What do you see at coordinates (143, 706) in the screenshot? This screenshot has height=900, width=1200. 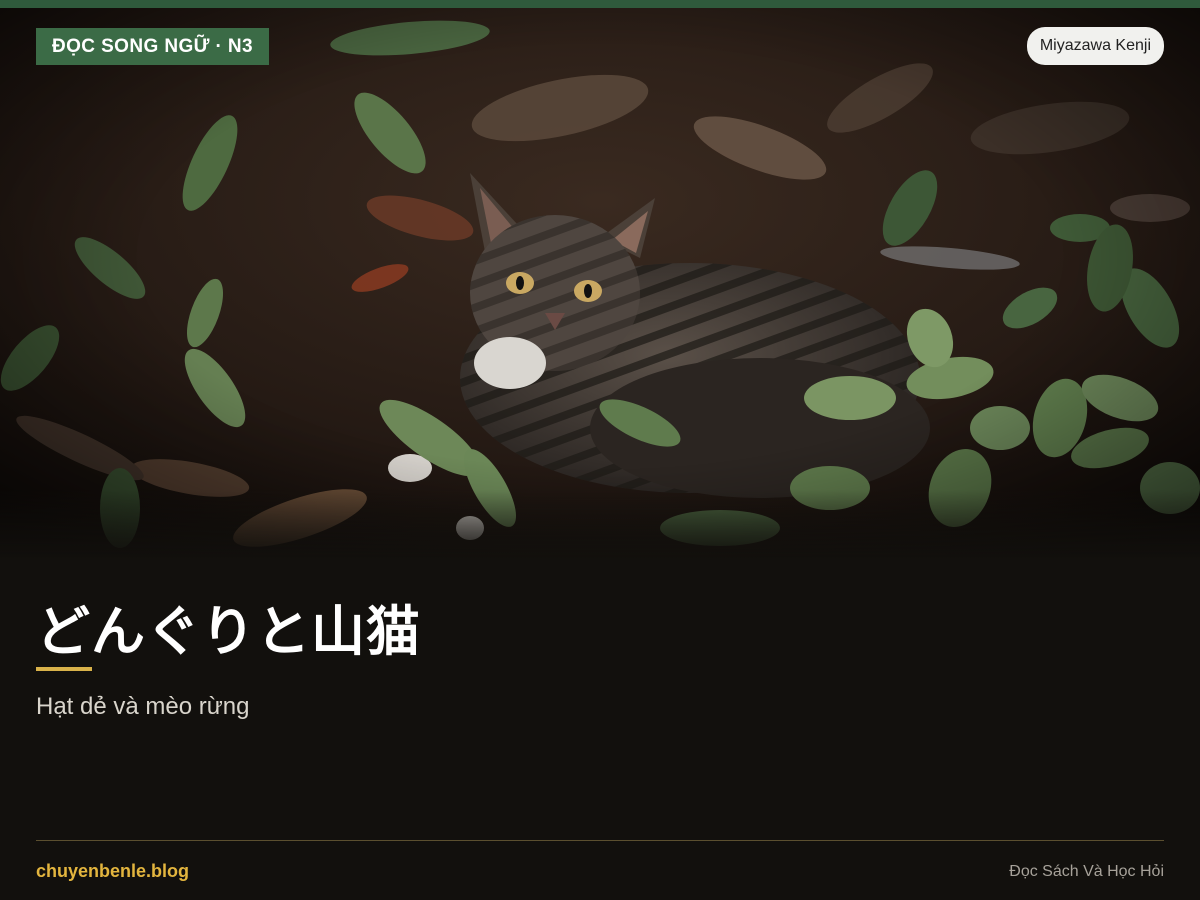 I see `page-subtitle: Hạt dẻ và mèo rừng` at bounding box center [143, 706].